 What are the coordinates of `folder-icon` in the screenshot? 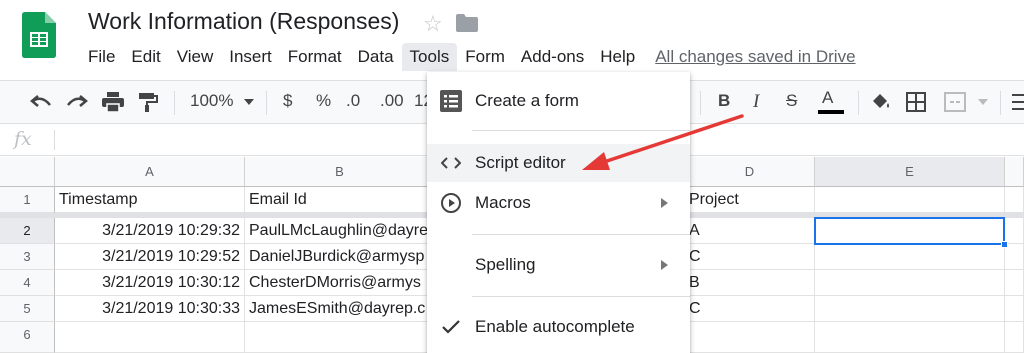 It's located at (467, 23).